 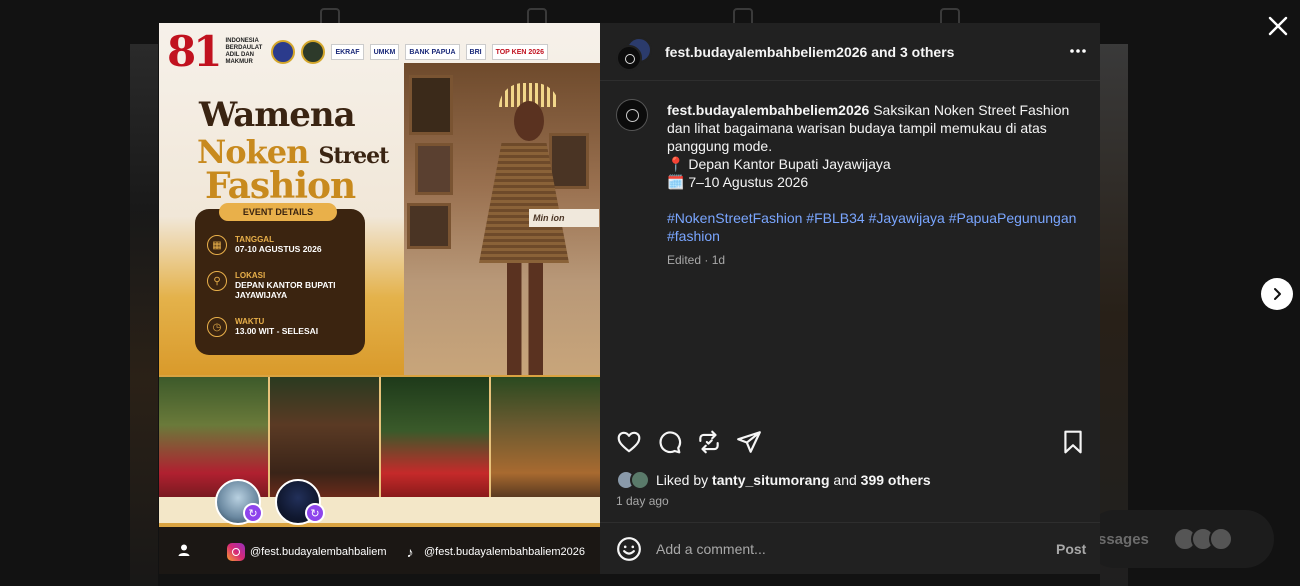 I want to click on next-post-button, so click(x=1277, y=294).